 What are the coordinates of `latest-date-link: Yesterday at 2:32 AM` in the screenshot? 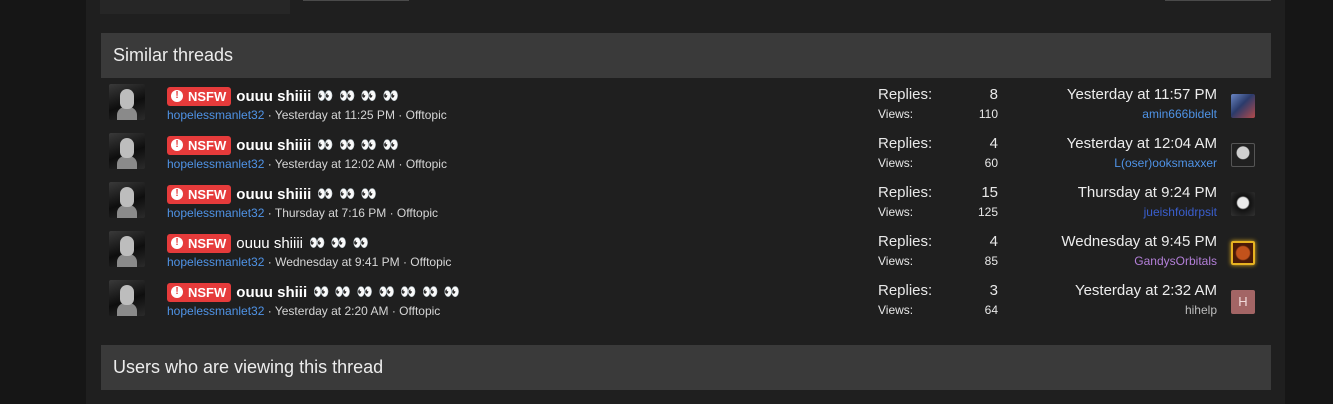 It's located at (1146, 291).